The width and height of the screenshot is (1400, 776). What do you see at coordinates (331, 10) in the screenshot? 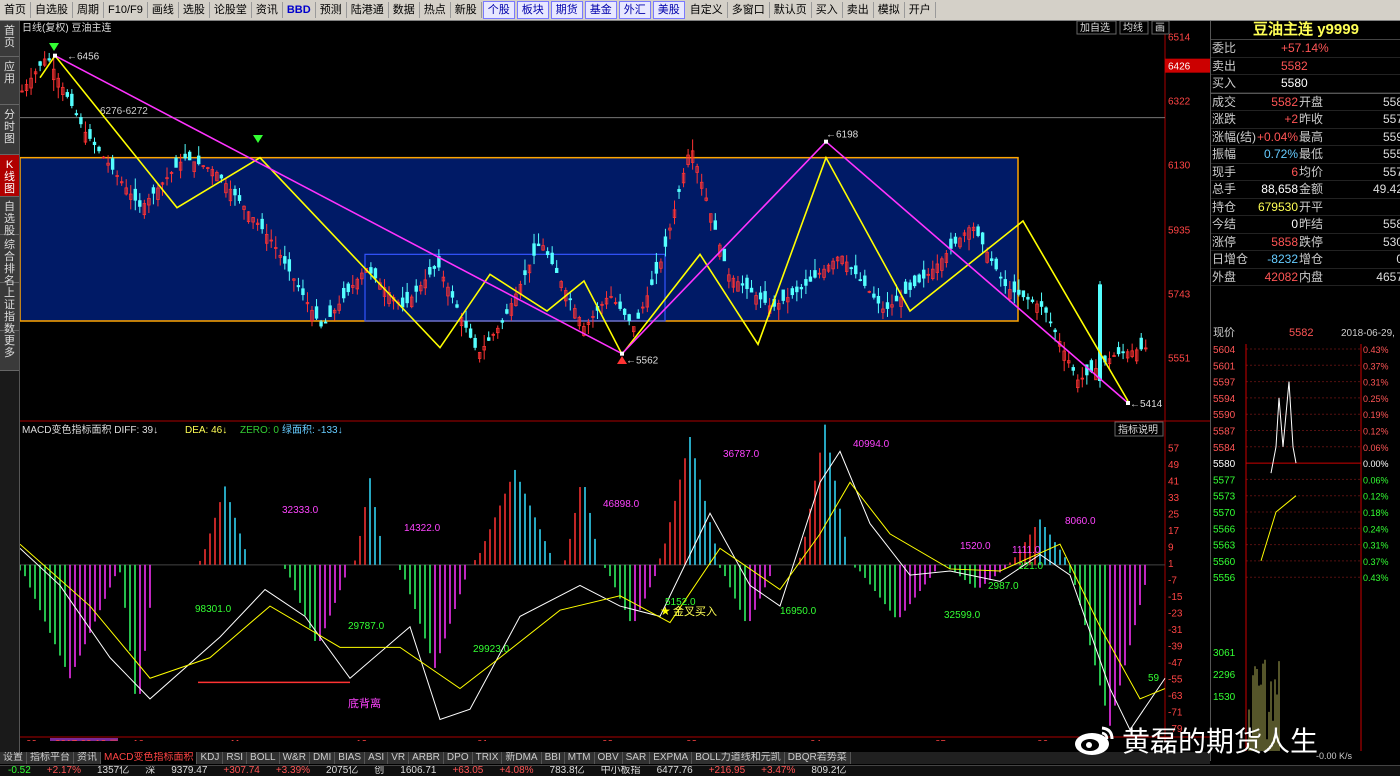
I see `toolbar-btn-9: 预测` at bounding box center [331, 10].